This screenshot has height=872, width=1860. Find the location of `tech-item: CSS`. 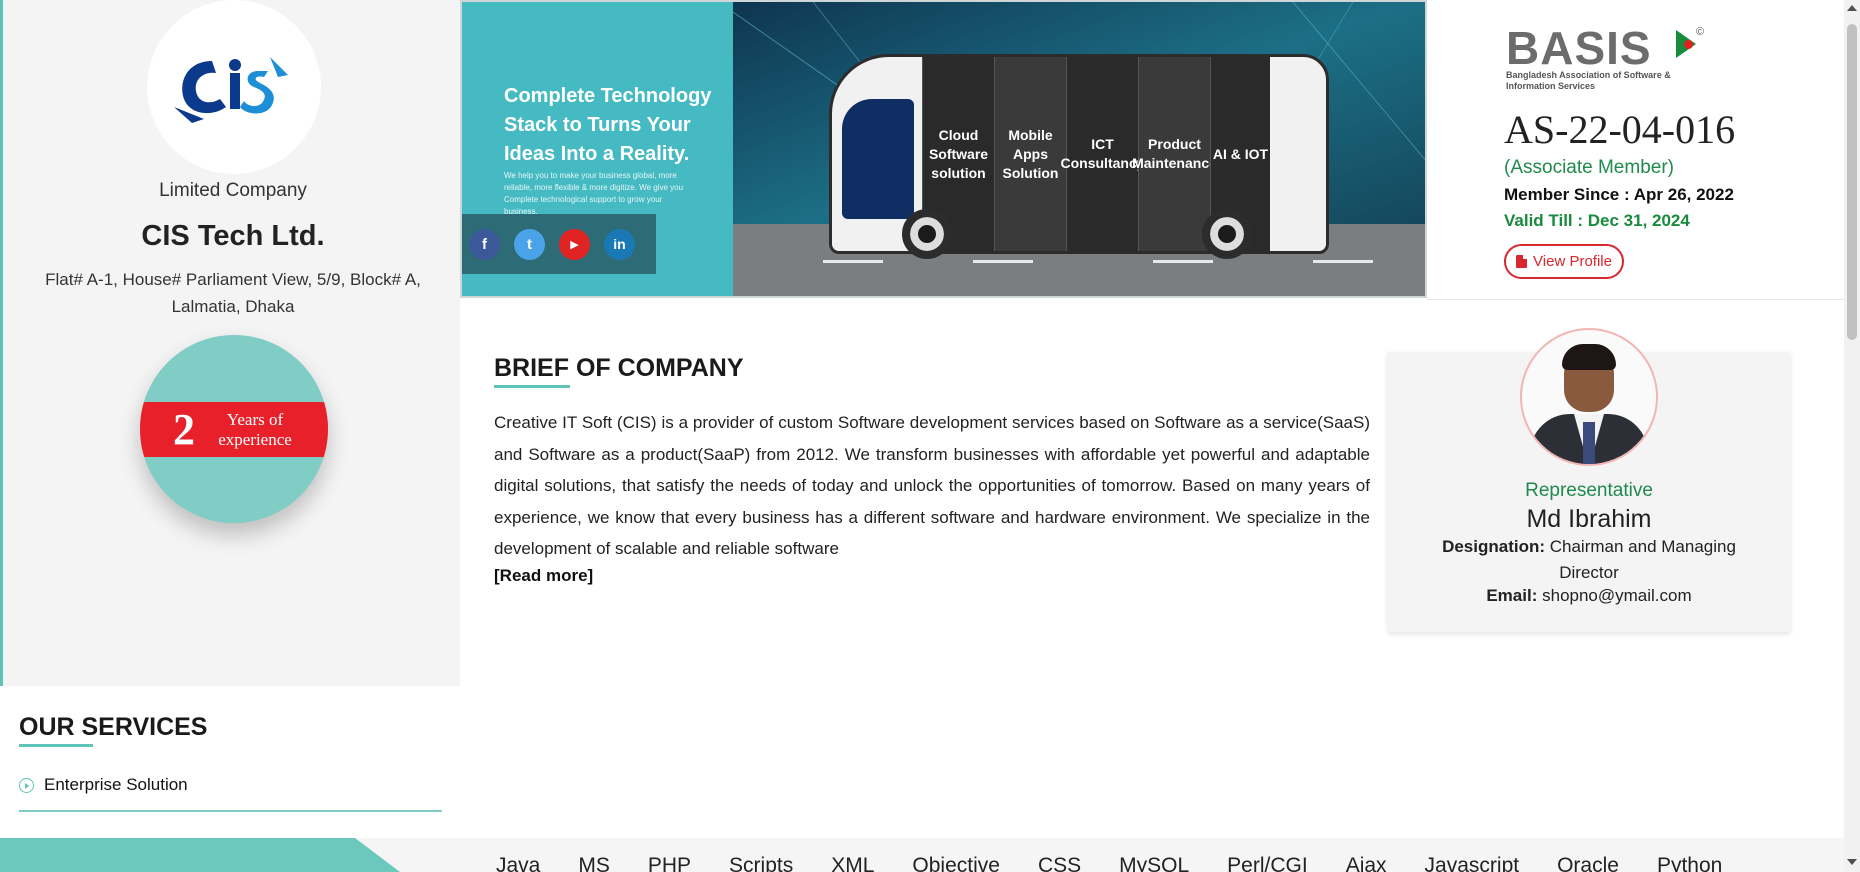

tech-item: CSS is located at coordinates (1059, 863).